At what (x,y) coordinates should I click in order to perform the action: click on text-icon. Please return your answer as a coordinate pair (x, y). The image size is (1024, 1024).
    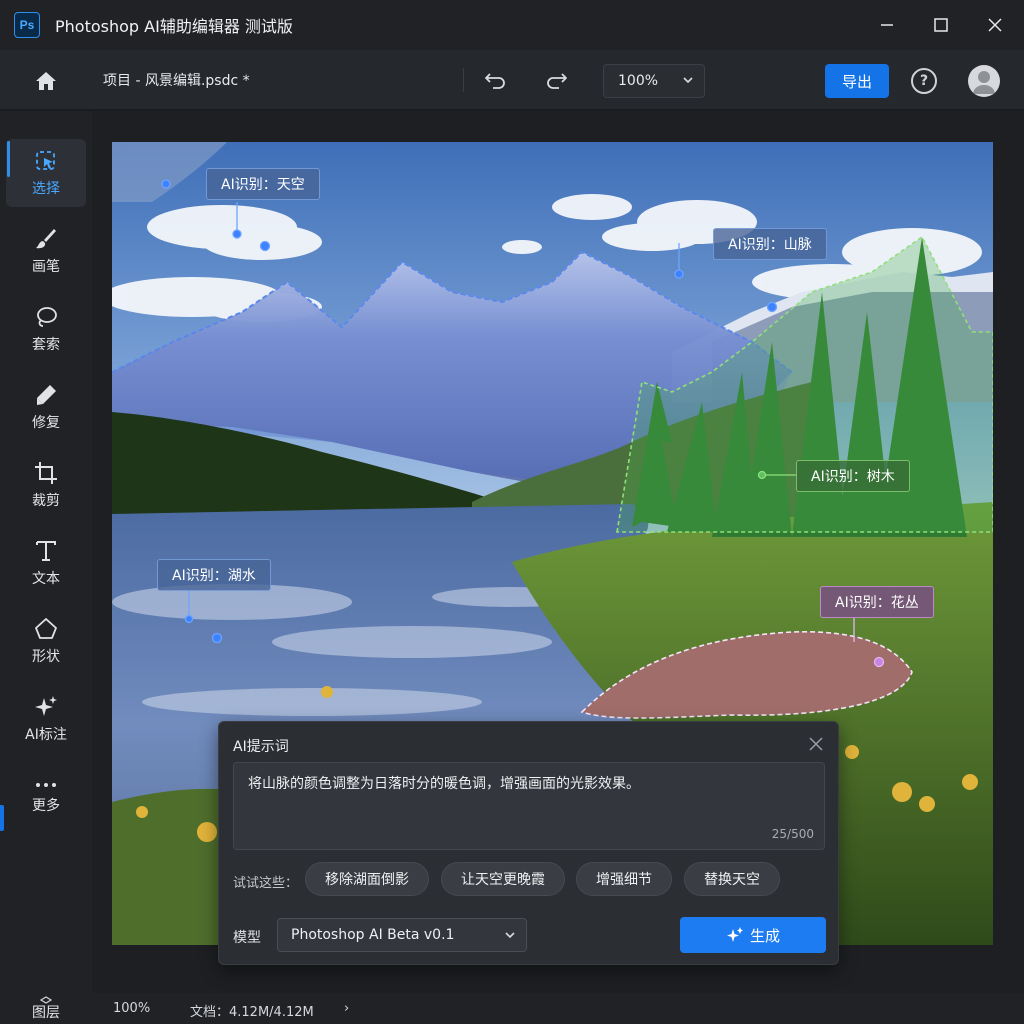
    Looking at the image, I should click on (46, 550).